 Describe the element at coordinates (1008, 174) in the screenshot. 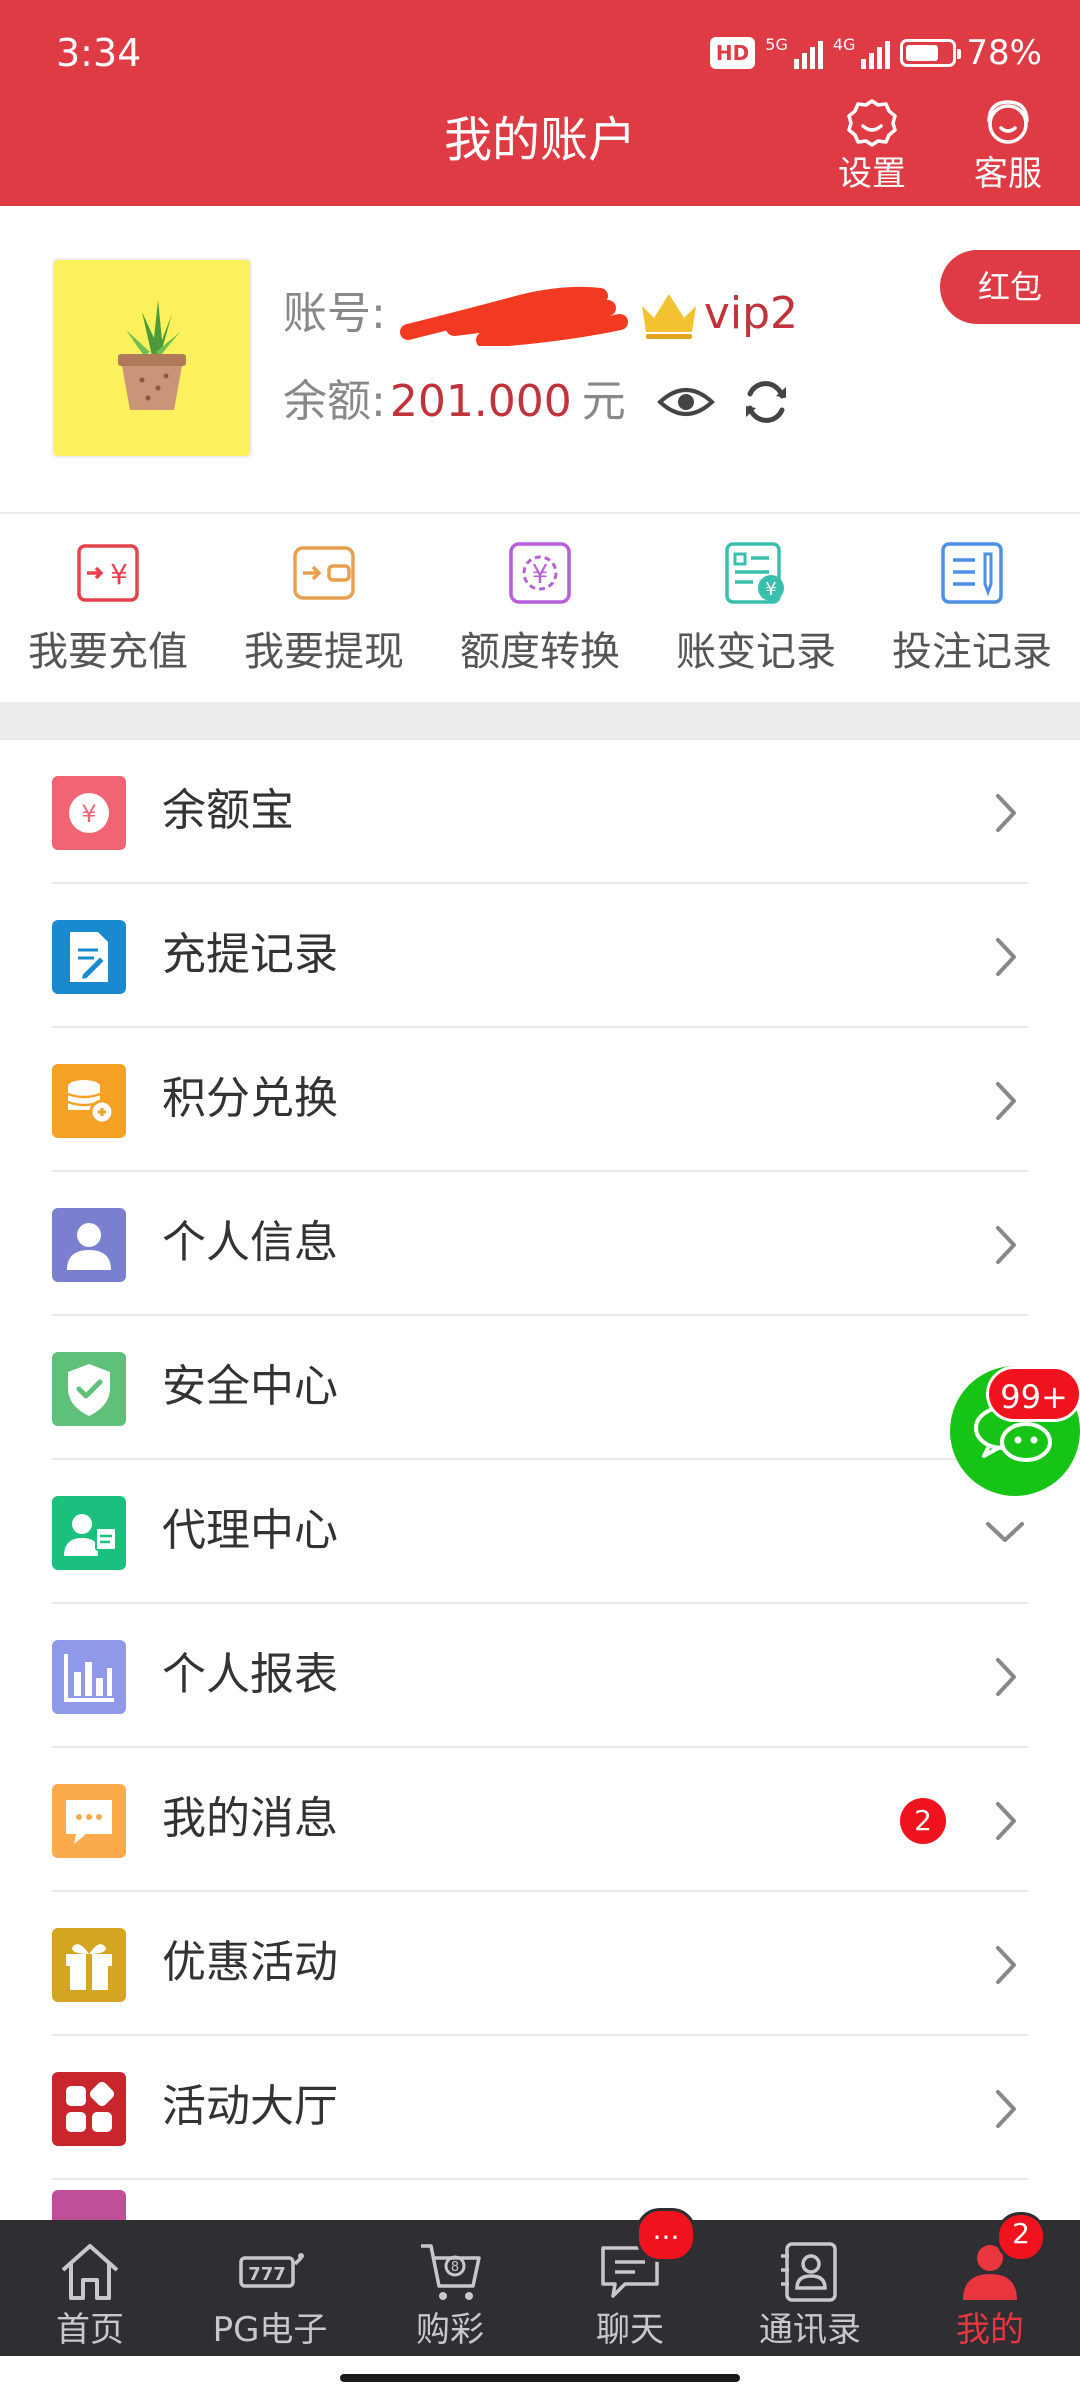

I see `customer-service-label: 客服` at that location.